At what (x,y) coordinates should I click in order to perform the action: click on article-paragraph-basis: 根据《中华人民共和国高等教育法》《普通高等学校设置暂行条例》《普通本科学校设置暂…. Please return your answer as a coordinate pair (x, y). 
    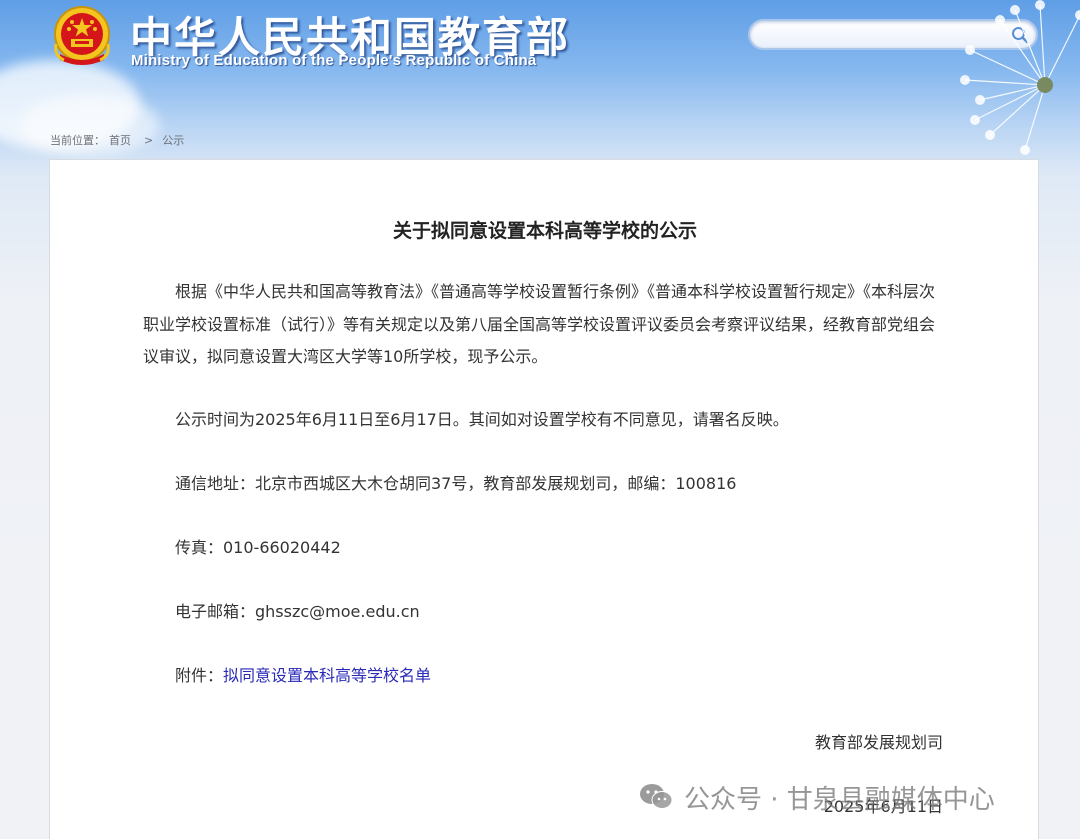
    Looking at the image, I should click on (539, 324).